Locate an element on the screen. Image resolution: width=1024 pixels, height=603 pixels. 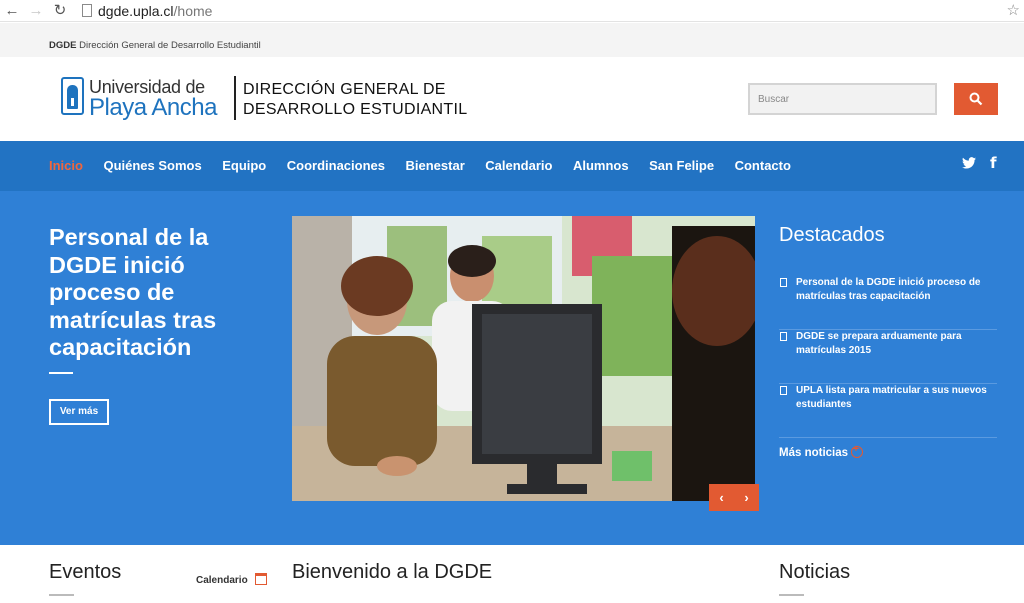
nav-item-quiénes-somos: Quiénes Somos is located at coordinates (152, 165).